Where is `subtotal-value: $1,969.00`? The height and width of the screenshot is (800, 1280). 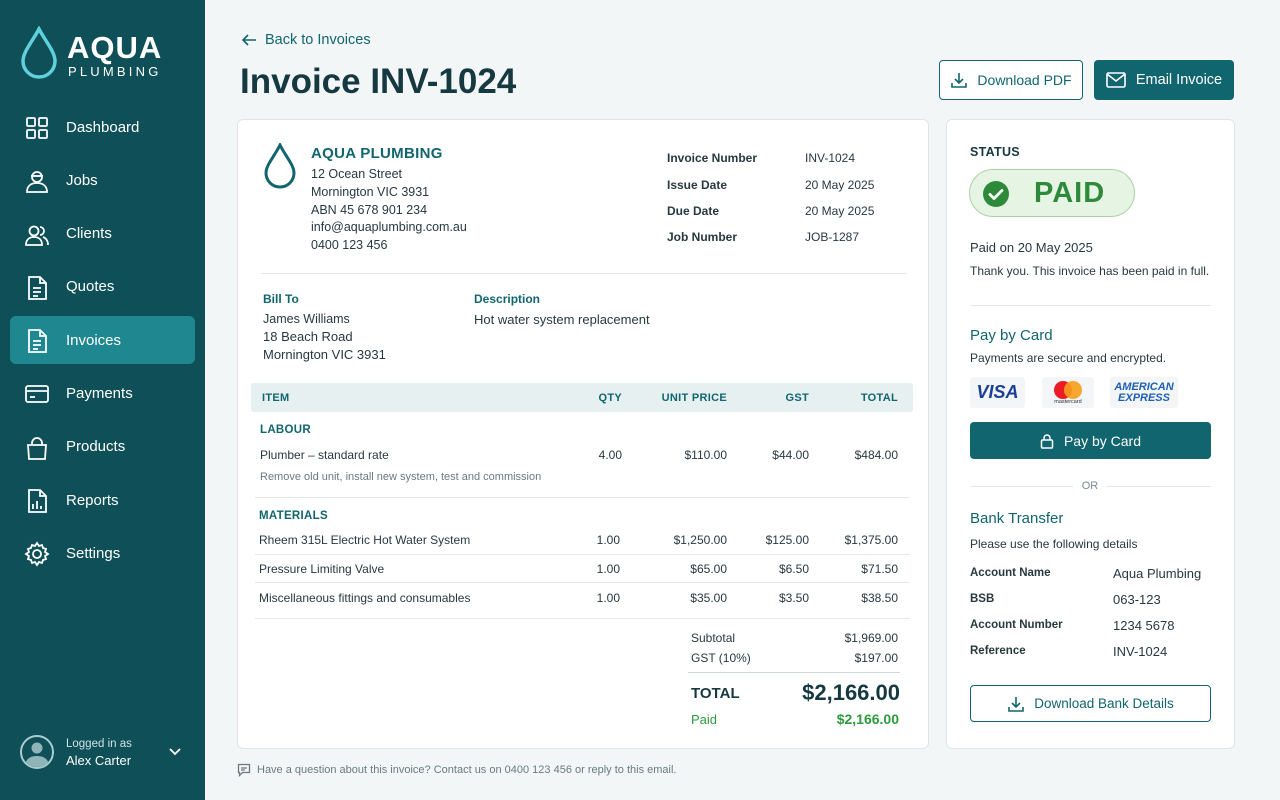 subtotal-value: $1,969.00 is located at coordinates (871, 638).